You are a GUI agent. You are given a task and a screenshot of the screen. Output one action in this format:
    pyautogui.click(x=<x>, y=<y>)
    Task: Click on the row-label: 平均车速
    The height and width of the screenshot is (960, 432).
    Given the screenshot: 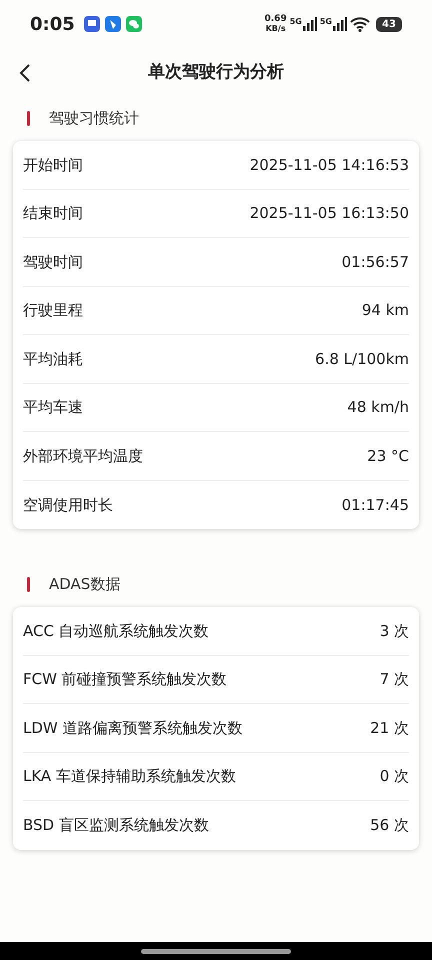 What is the action you would take?
    pyautogui.click(x=53, y=407)
    